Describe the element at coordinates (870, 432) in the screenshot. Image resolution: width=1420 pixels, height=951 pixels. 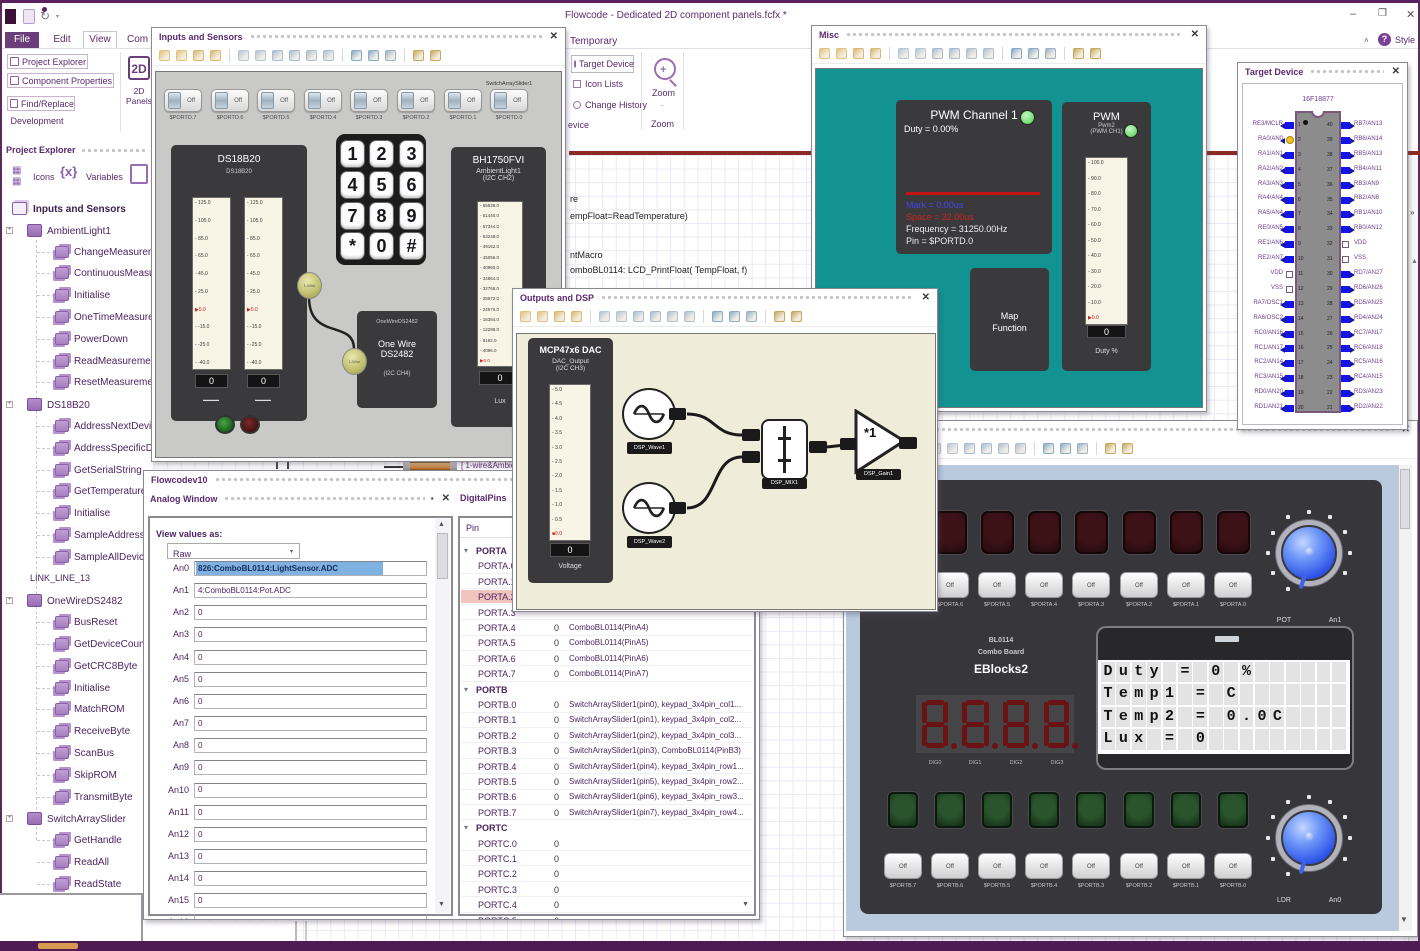
I see `svg-text: *1` at that location.